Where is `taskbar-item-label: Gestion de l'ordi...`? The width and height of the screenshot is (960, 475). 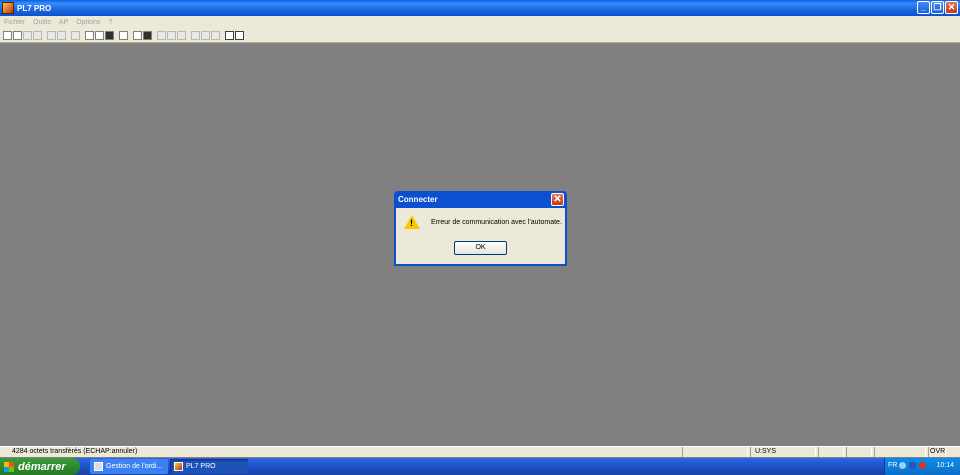
taskbar-item-label: Gestion de l'ordi... is located at coordinates (134, 466).